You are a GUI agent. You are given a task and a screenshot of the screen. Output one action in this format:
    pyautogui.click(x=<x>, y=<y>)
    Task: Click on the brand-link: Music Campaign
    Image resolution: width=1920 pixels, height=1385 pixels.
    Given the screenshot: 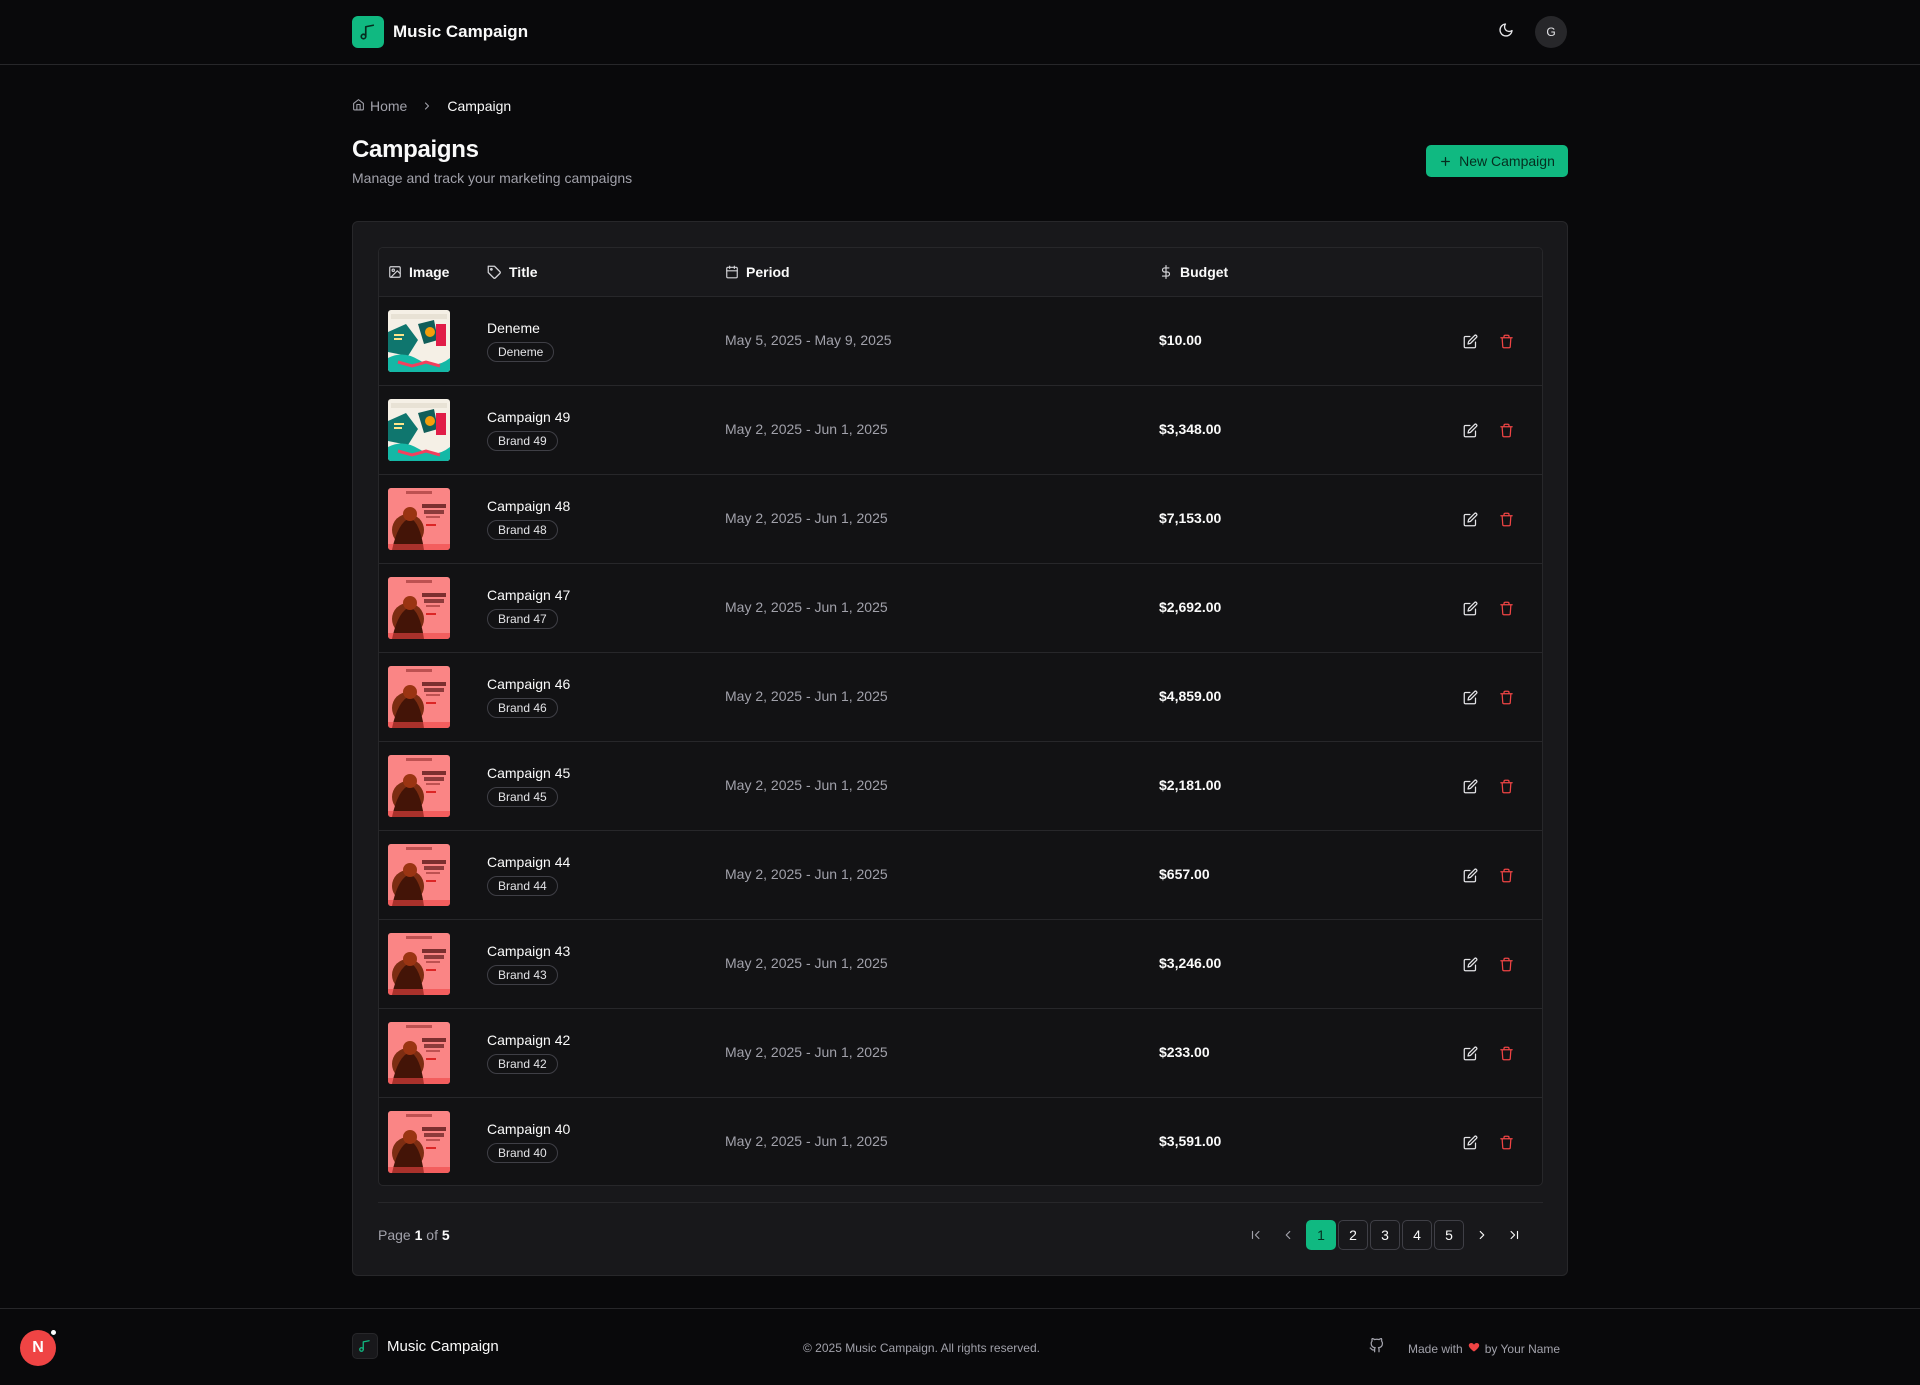 What is the action you would take?
    pyautogui.click(x=440, y=32)
    